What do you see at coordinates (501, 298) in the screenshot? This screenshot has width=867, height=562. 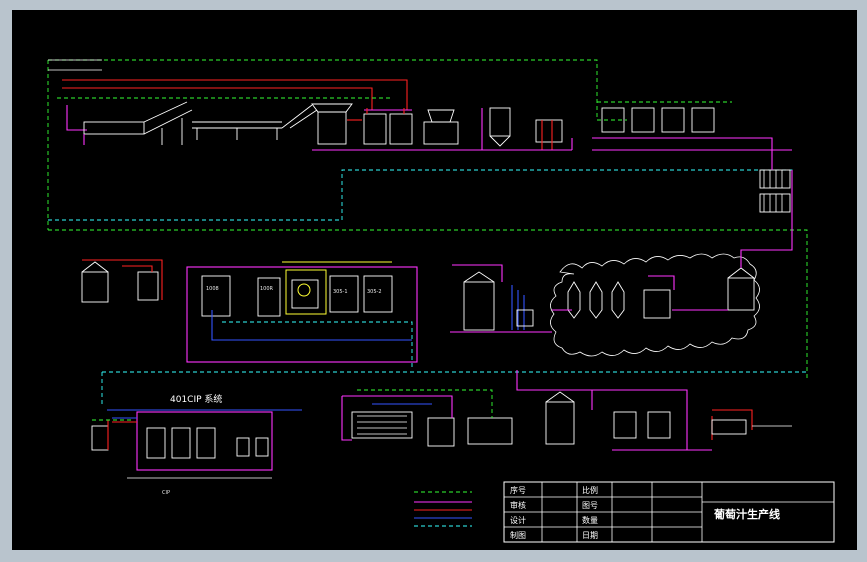 I see `evaporator-column` at bounding box center [501, 298].